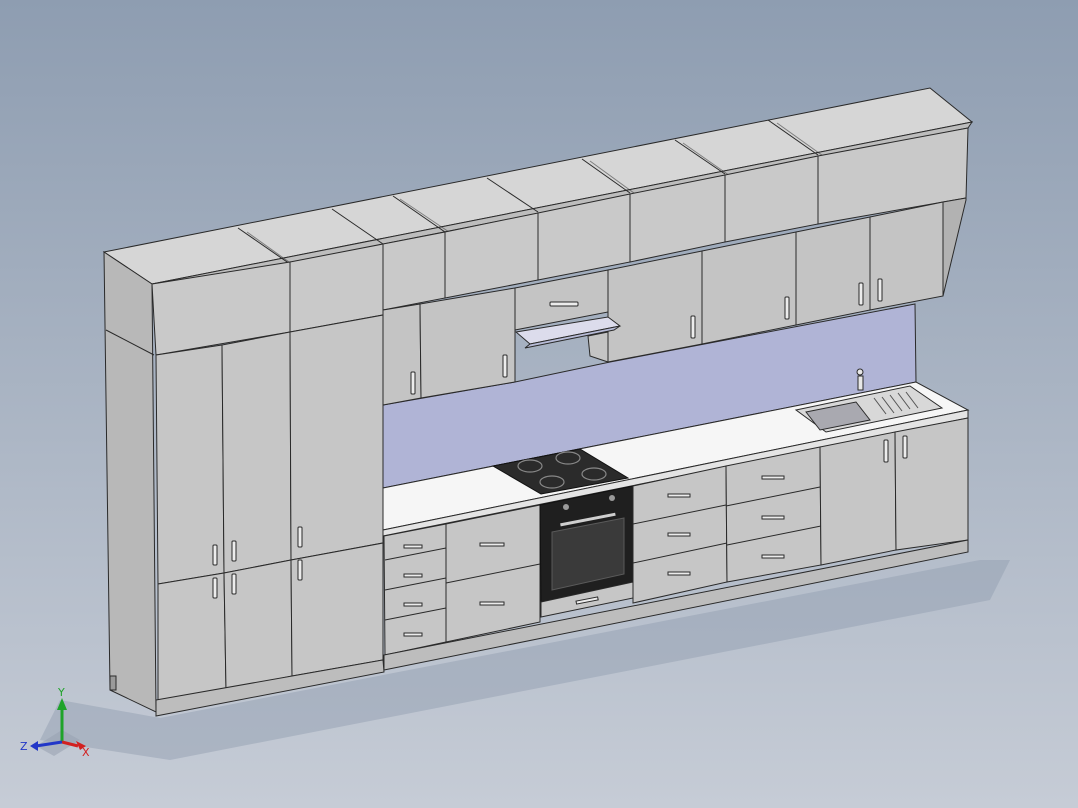  Describe the element at coordinates (34, 746) in the screenshot. I see `z-axis-arrow` at that location.